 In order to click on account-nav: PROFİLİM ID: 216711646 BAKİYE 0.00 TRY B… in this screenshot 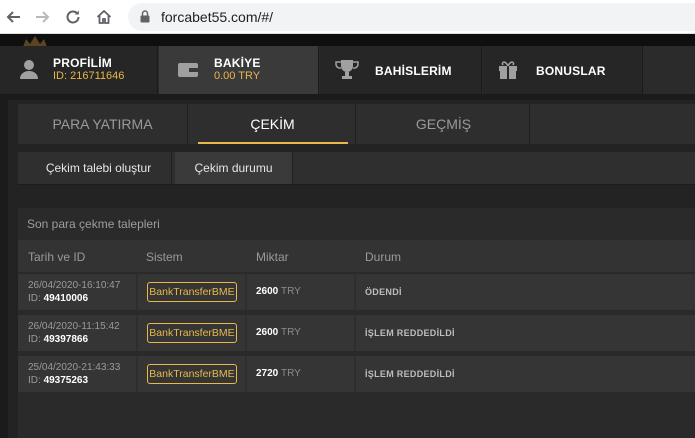, I will do `click(347, 64)`.